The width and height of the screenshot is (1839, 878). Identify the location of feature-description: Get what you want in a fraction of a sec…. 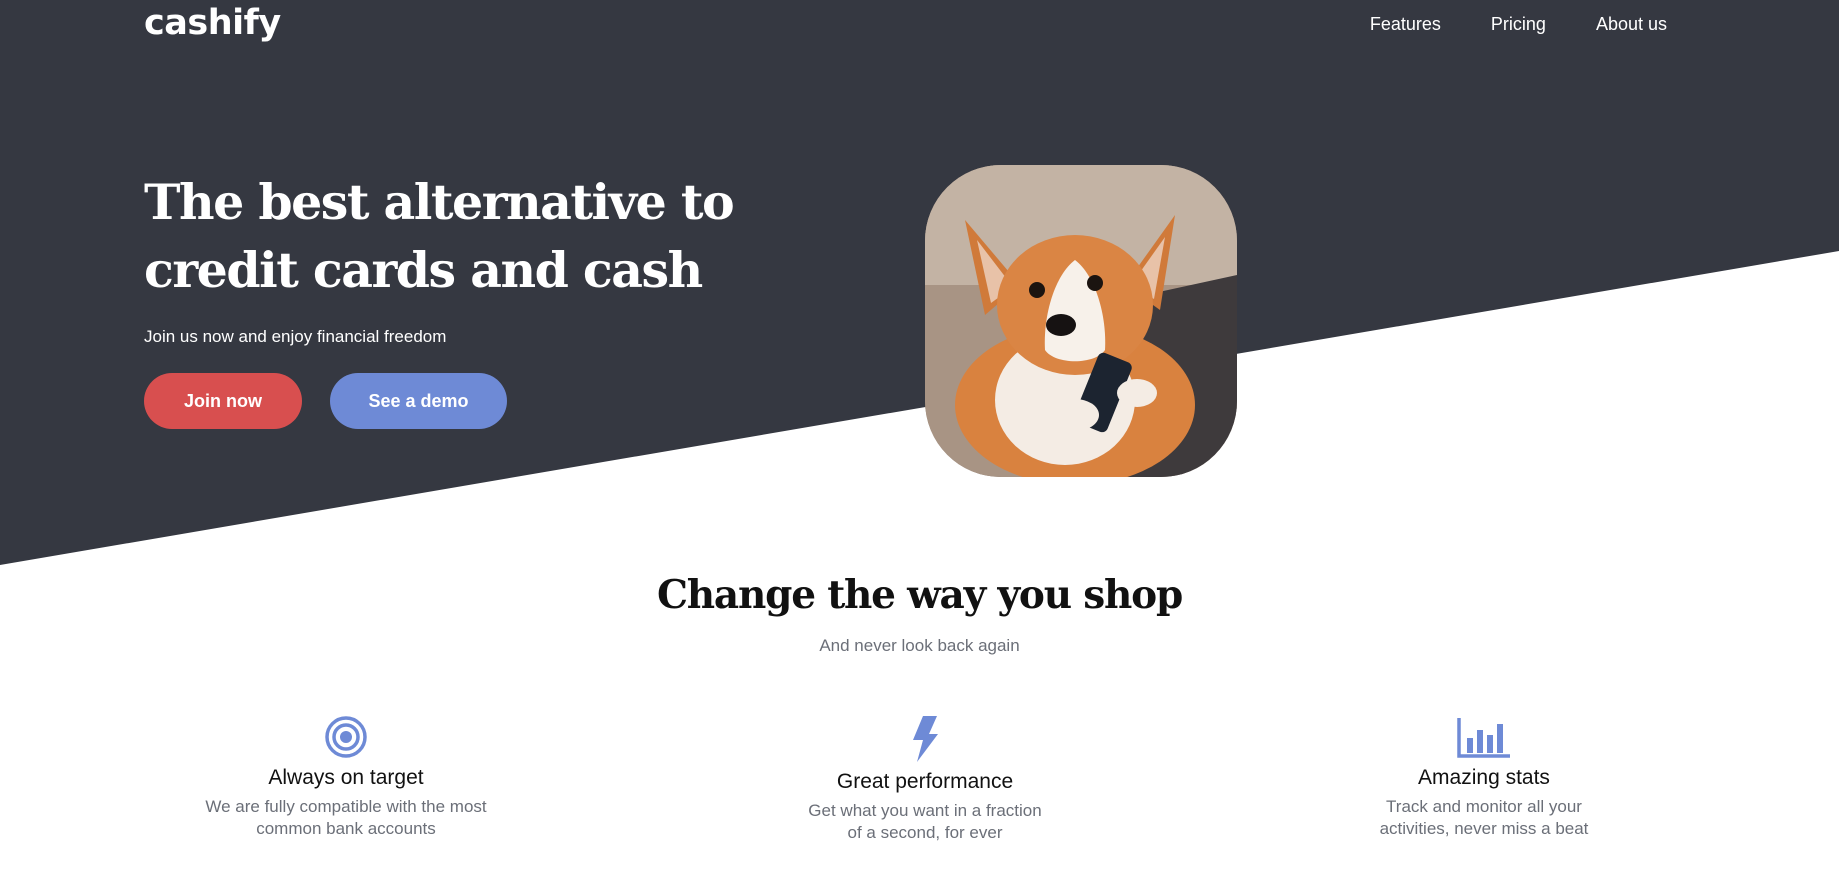
(925, 821).